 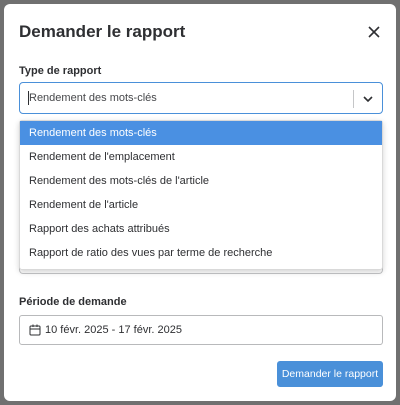 What do you see at coordinates (201, 133) in the screenshot?
I see `dropdown-option: Rendement des mots-clés` at bounding box center [201, 133].